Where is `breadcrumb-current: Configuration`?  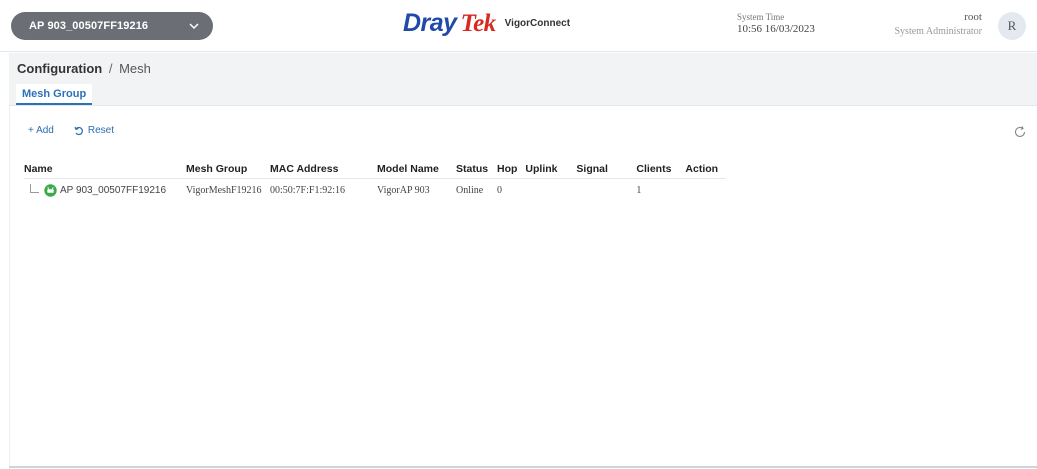
breadcrumb-current: Configuration is located at coordinates (59, 68).